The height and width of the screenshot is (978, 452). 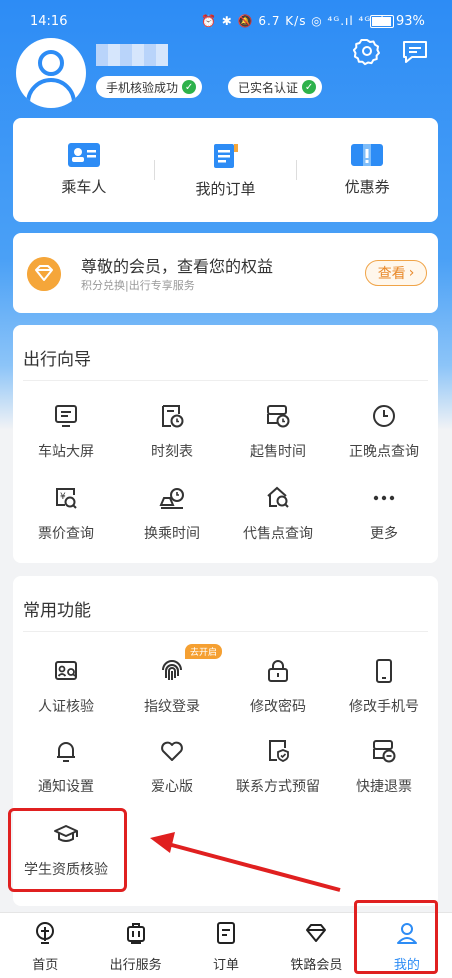 What do you see at coordinates (278, 497) in the screenshot?
I see `agency-search-icon` at bounding box center [278, 497].